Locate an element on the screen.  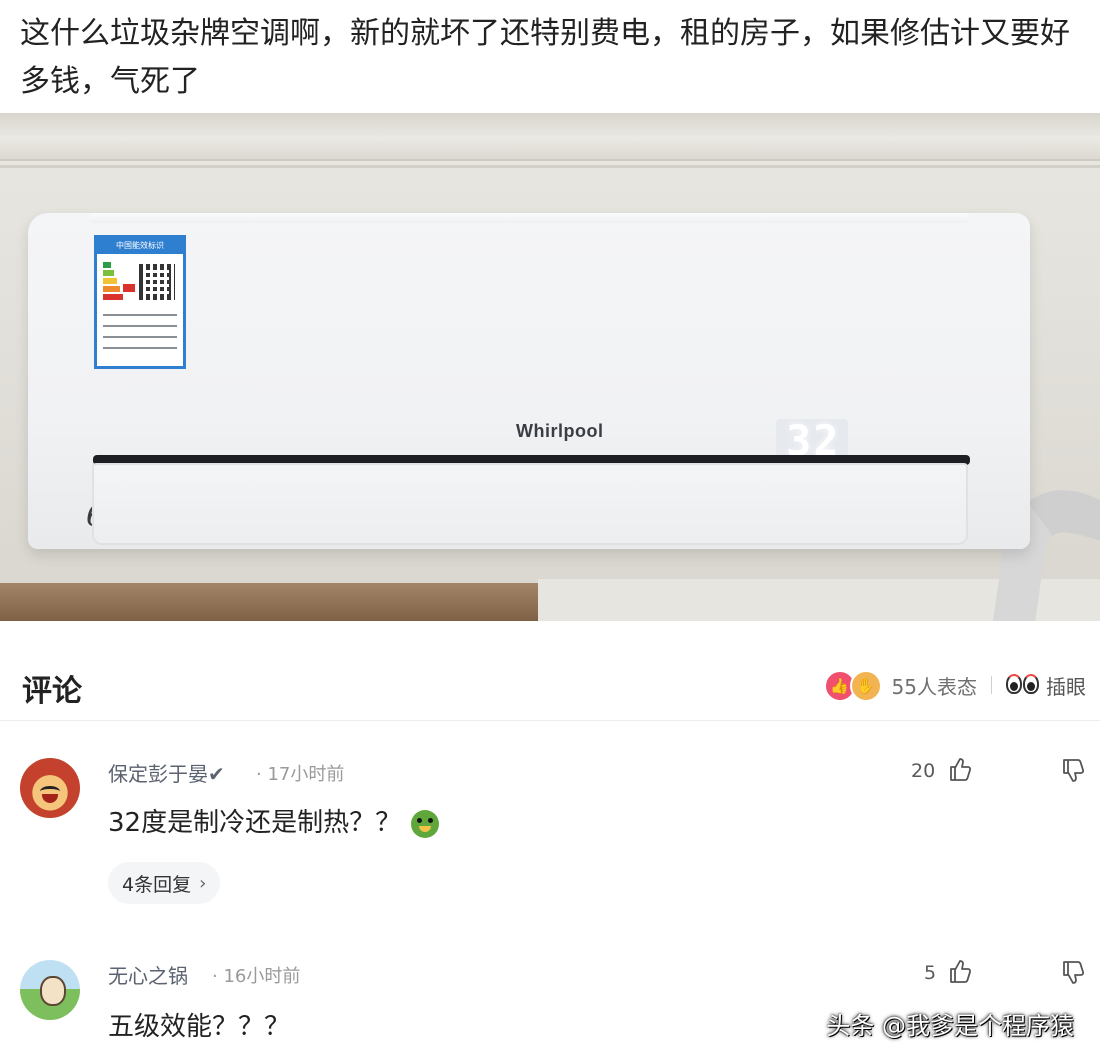
brand-logo: Whirlpool is located at coordinates (560, 431).